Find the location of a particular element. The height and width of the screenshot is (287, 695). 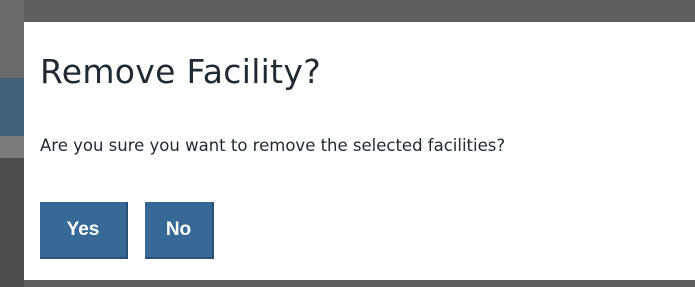

dialog-title: Remove Facility? is located at coordinates (181, 71).